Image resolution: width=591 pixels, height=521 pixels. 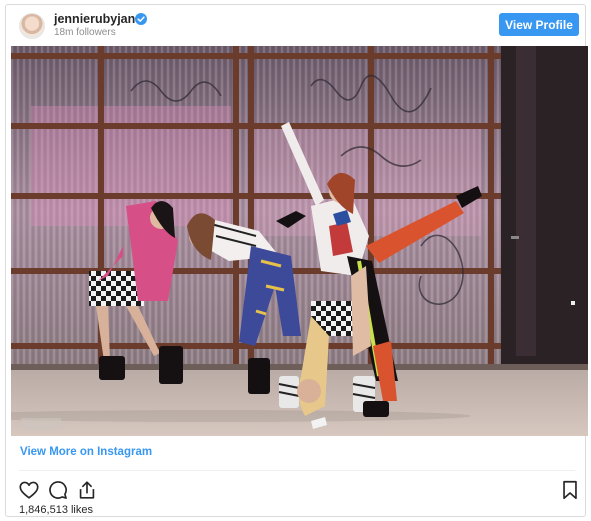 I want to click on save-button, so click(x=570, y=490).